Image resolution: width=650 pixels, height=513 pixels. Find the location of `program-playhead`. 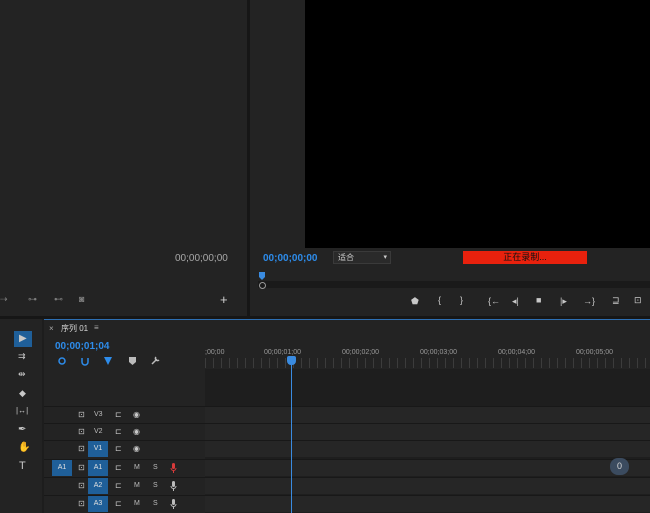

program-playhead is located at coordinates (262, 276).